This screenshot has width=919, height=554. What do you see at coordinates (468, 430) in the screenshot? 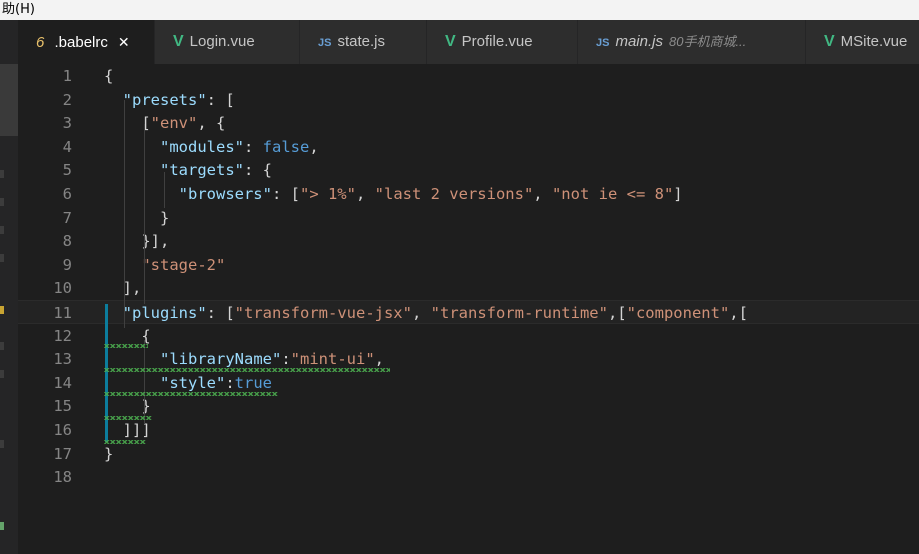
I see `code-line: 16 ]]]` at bounding box center [468, 430].